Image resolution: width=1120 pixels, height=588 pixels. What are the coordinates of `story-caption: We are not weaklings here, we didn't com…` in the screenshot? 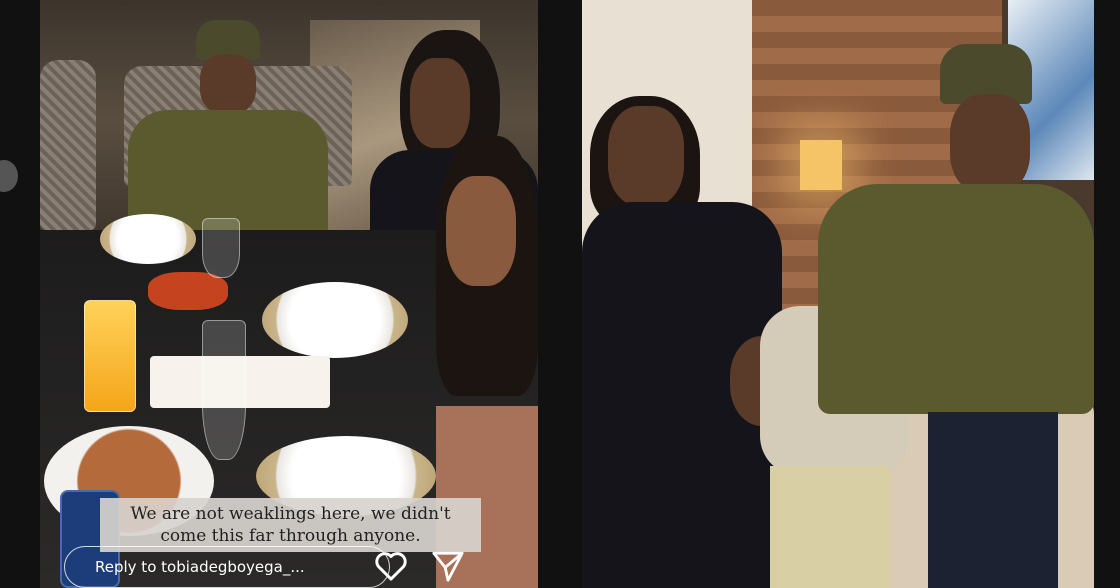 It's located at (290, 525).